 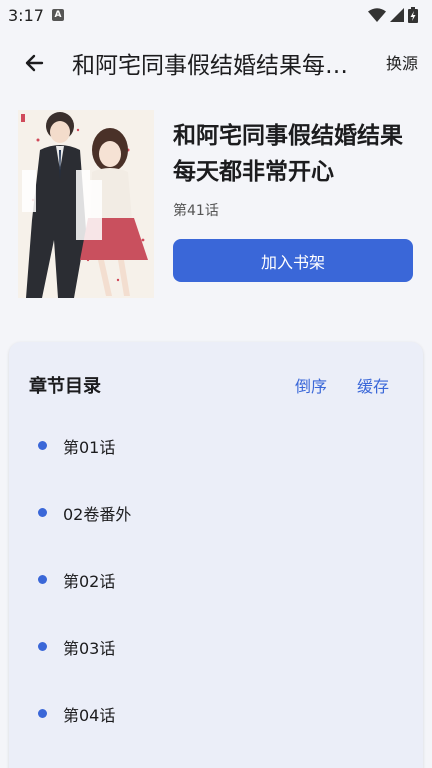 What do you see at coordinates (26, 15) in the screenshot?
I see `status-time: 3:17` at bounding box center [26, 15].